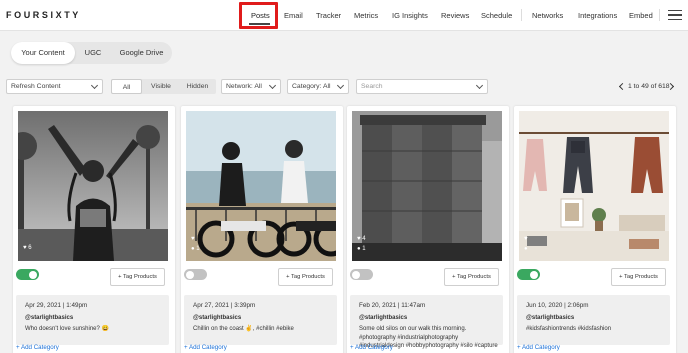 This screenshot has height=353, width=688. What do you see at coordinates (161, 86) in the screenshot?
I see `filter-visible: Visible` at bounding box center [161, 86].